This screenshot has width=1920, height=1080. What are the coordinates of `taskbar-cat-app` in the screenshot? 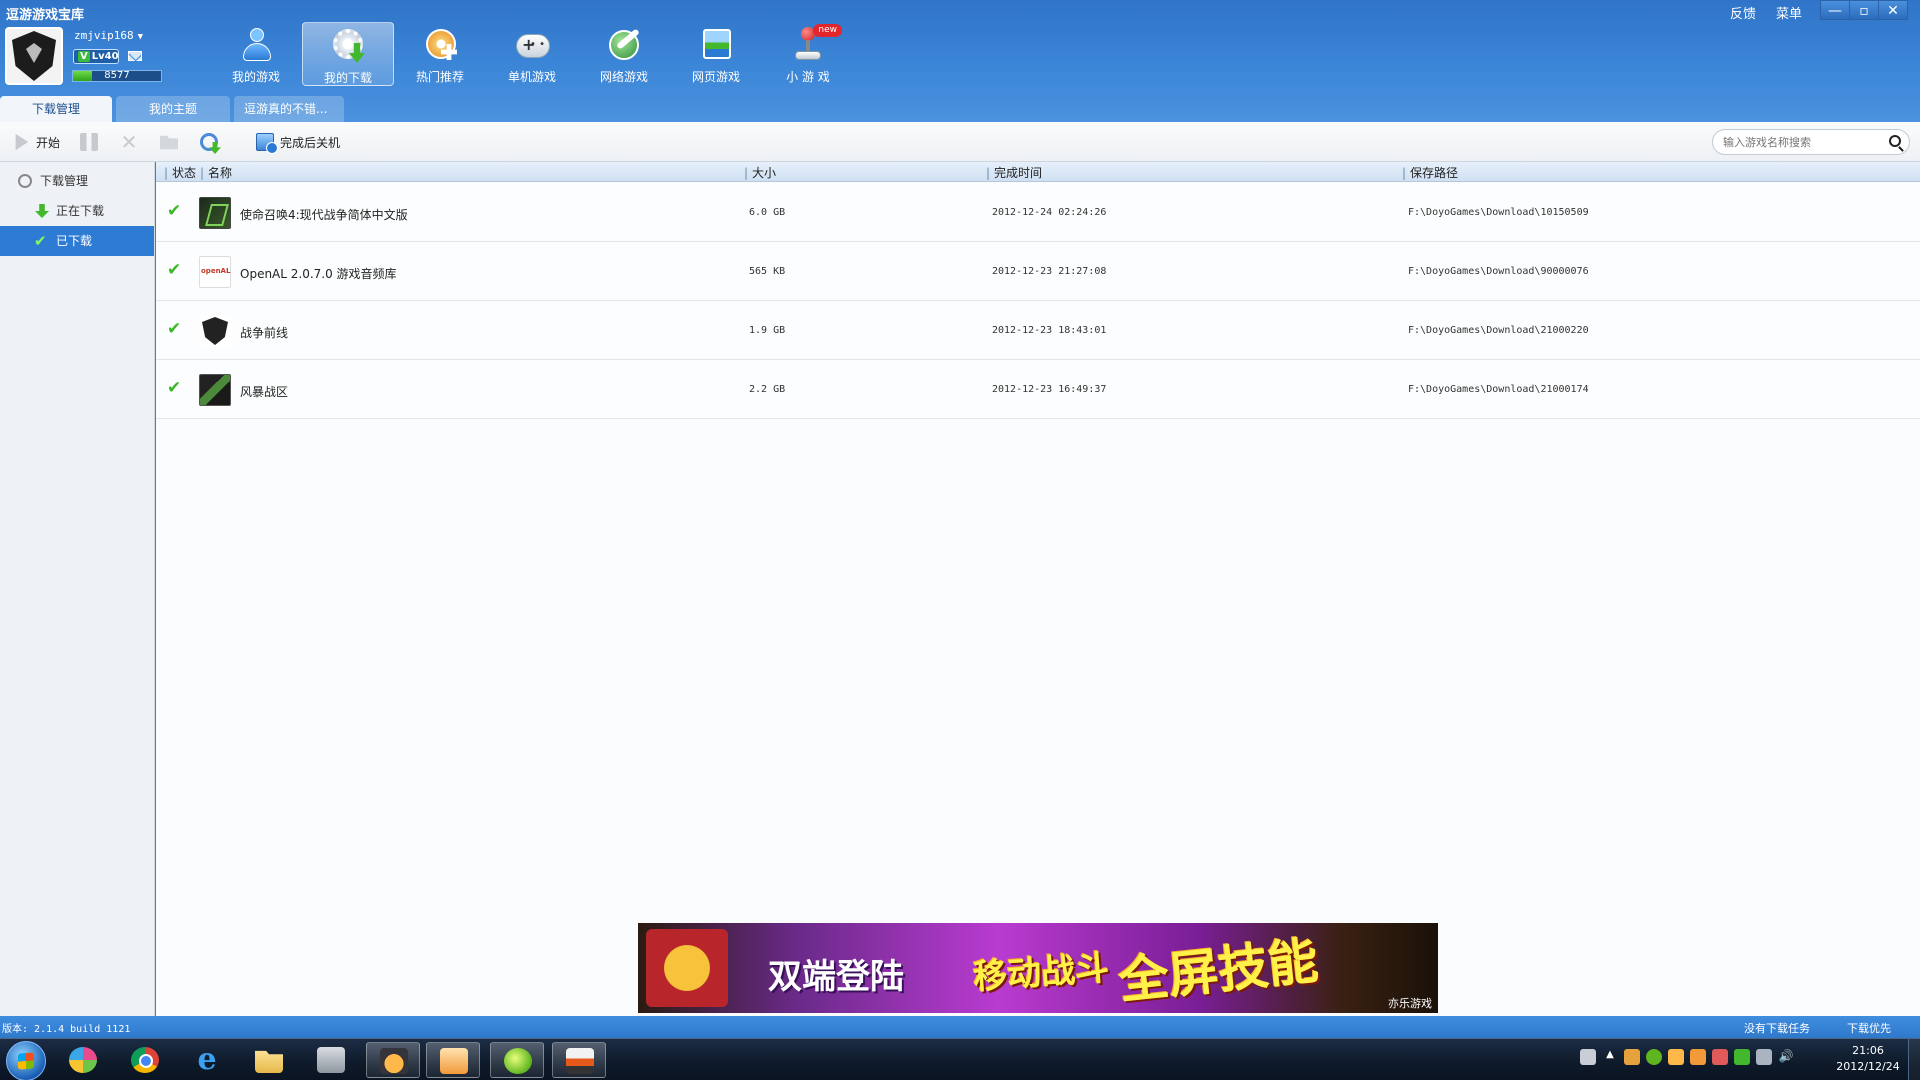 It's located at (393, 1060).